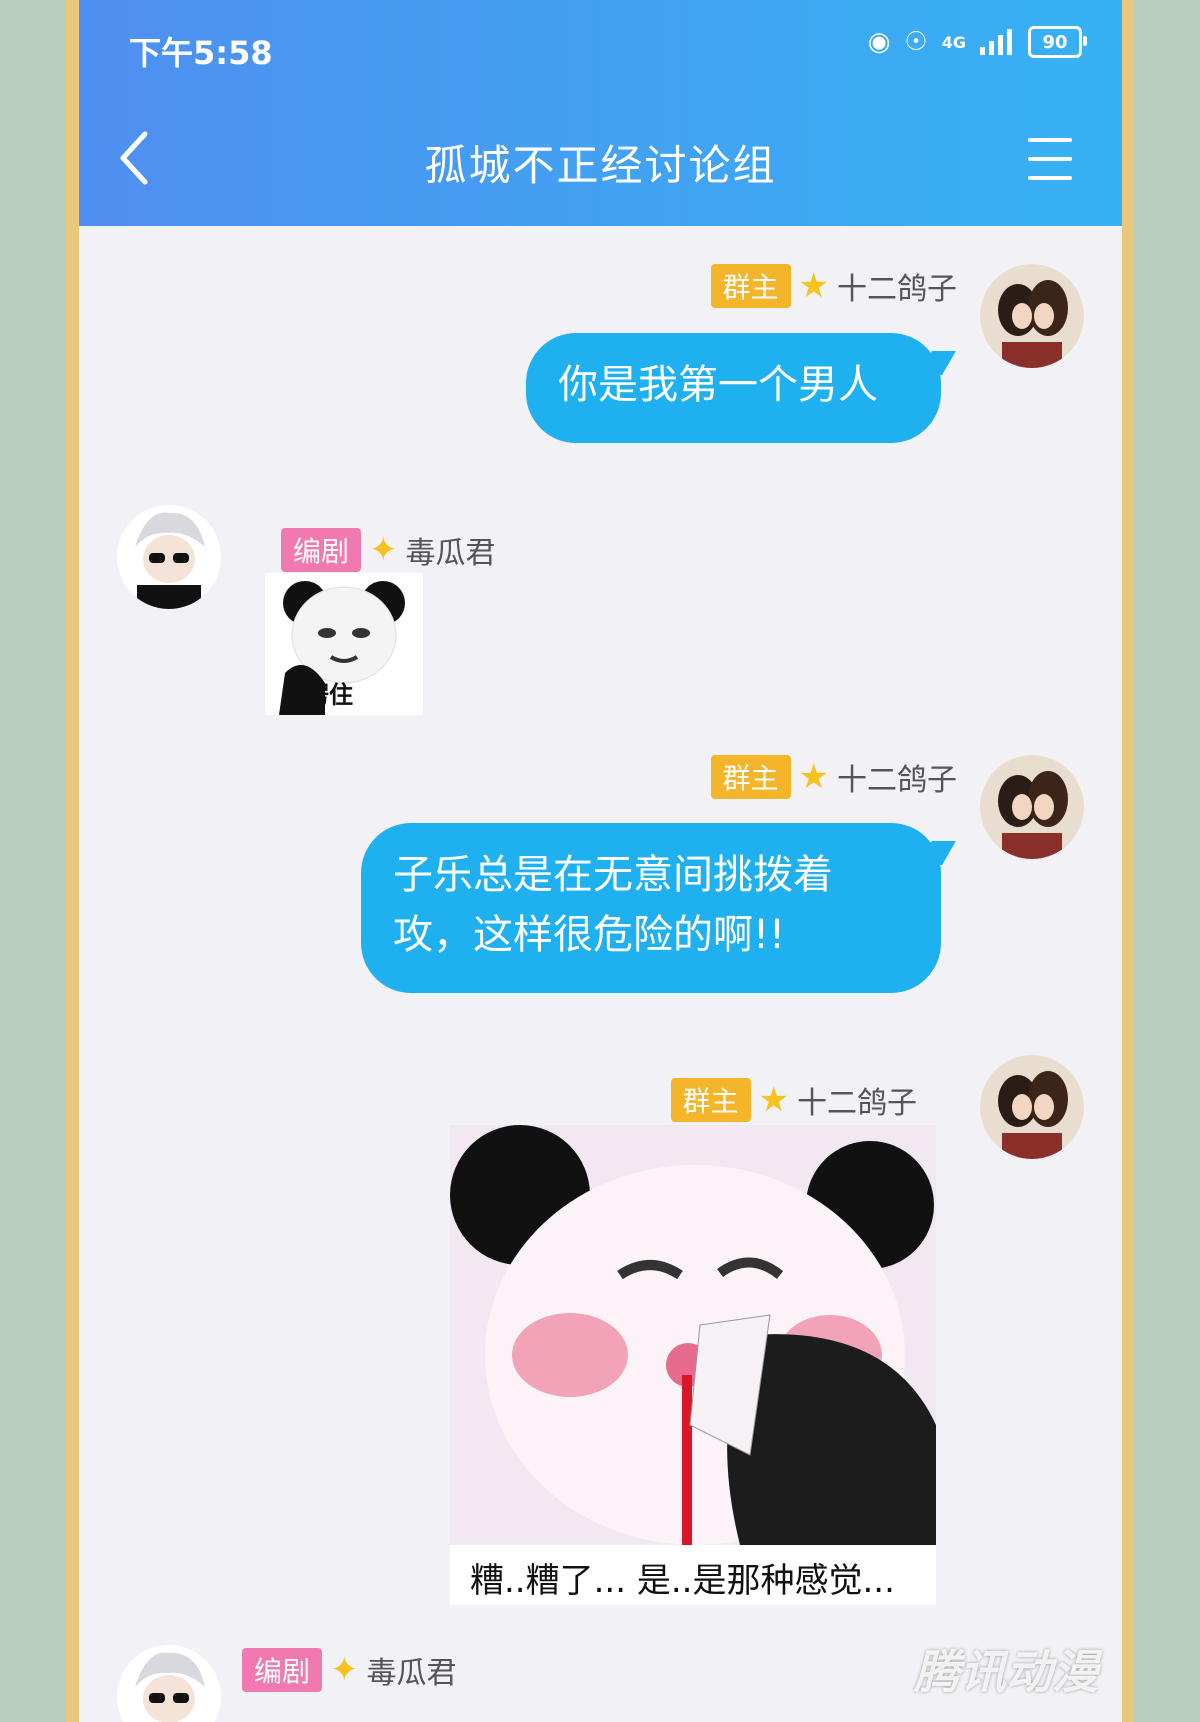 The height and width of the screenshot is (1722, 1200). What do you see at coordinates (879, 42) in the screenshot?
I see `pet-icon: ◉` at bounding box center [879, 42].